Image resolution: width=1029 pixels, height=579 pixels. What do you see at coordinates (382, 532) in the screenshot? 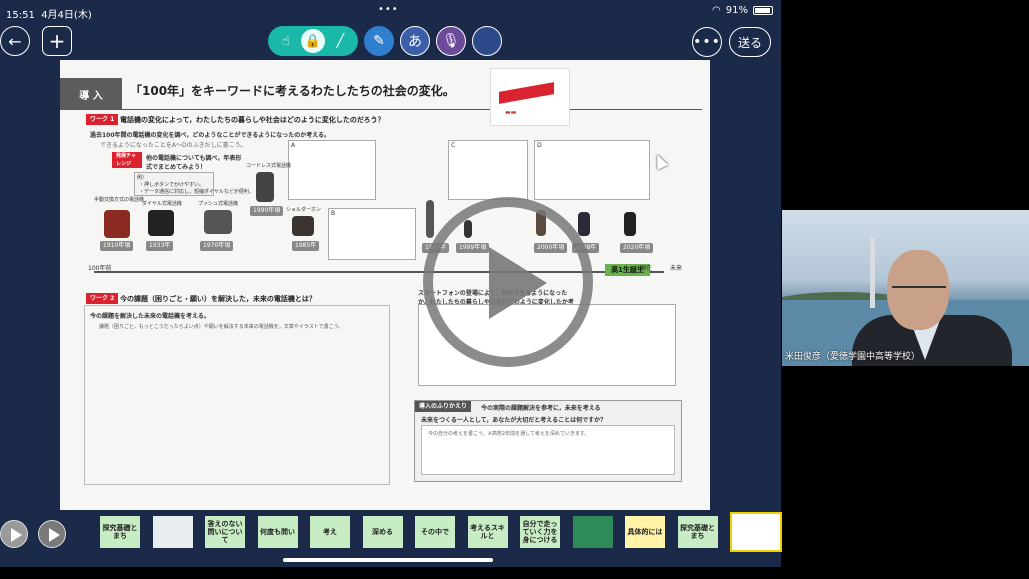
I see `thumbnail-card: 深める` at bounding box center [382, 532].